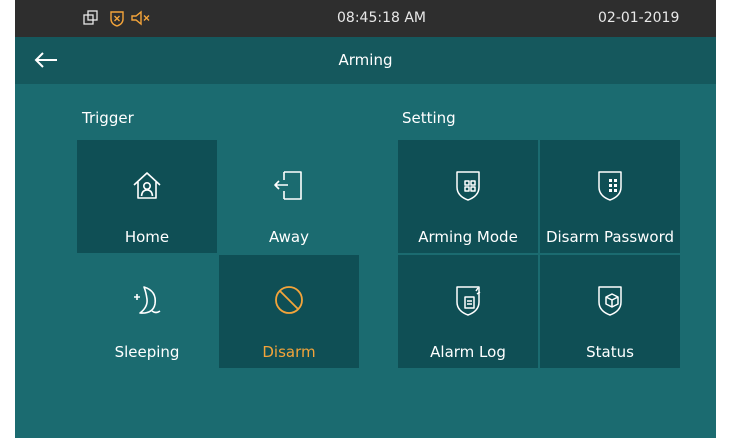 The width and height of the screenshot is (731, 438). I want to click on trigger-disarm-button: Disarm, so click(289, 311).